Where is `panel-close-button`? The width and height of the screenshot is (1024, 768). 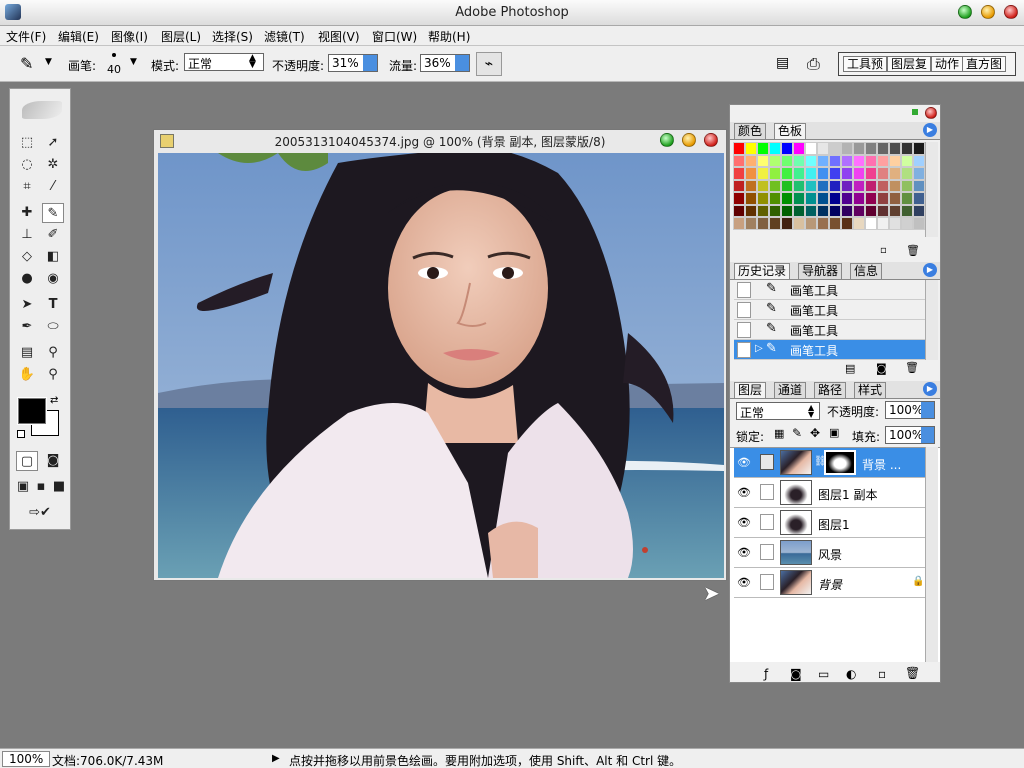 panel-close-button is located at coordinates (931, 113).